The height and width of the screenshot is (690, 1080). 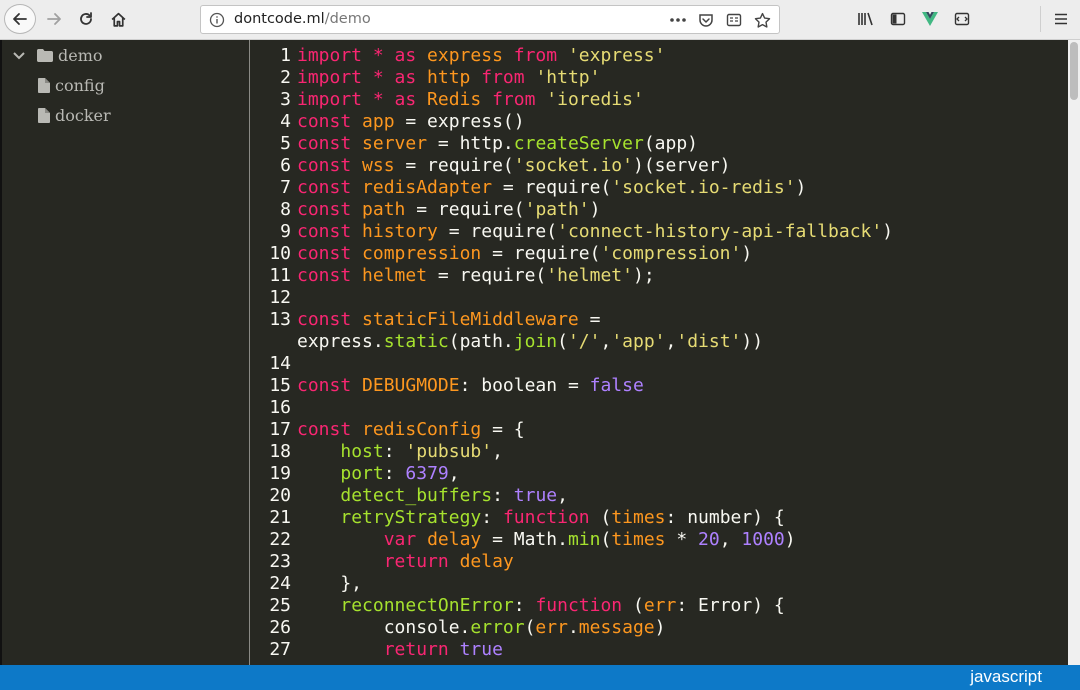 What do you see at coordinates (384, 627) in the screenshot?
I see `code-token: console.` at bounding box center [384, 627].